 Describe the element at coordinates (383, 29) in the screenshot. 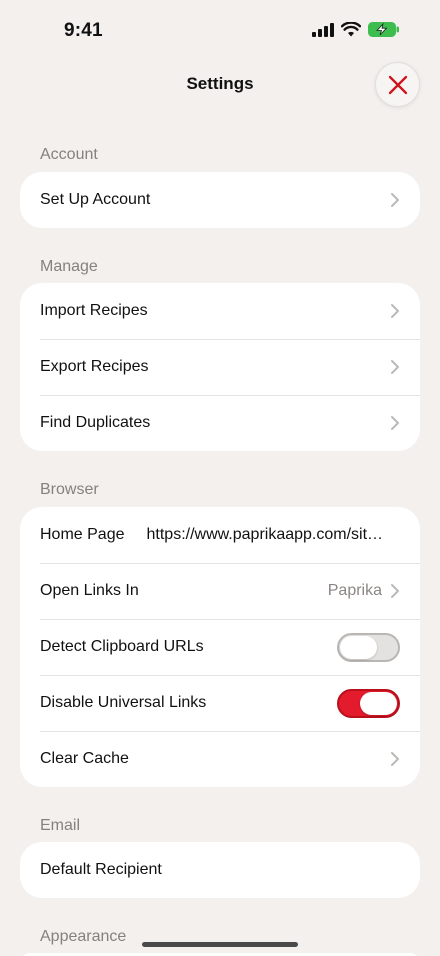

I see `battery-charging-icon` at that location.